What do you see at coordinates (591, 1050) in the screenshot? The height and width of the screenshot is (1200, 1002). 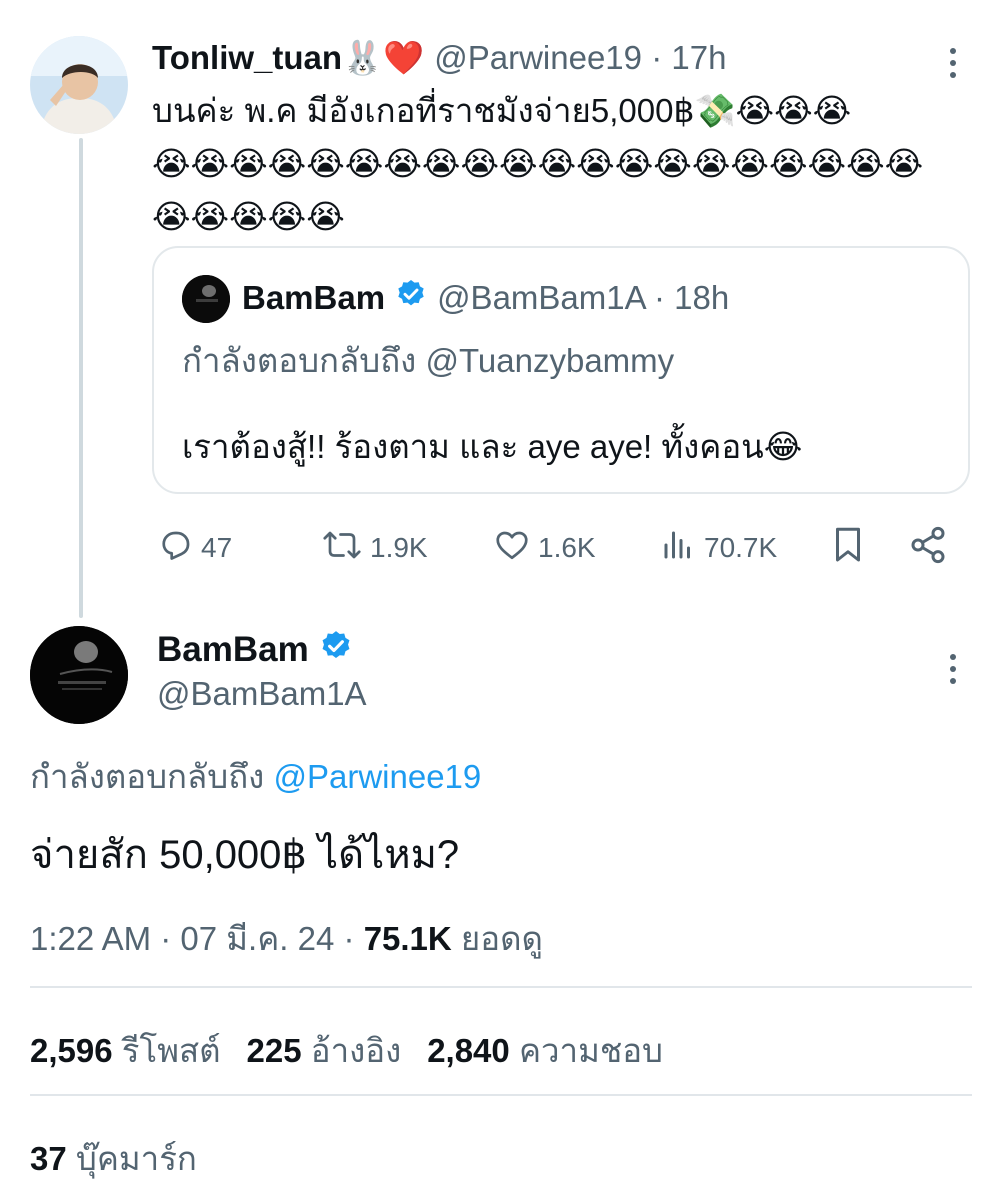 I see `likes-label: ความชอบ` at bounding box center [591, 1050].